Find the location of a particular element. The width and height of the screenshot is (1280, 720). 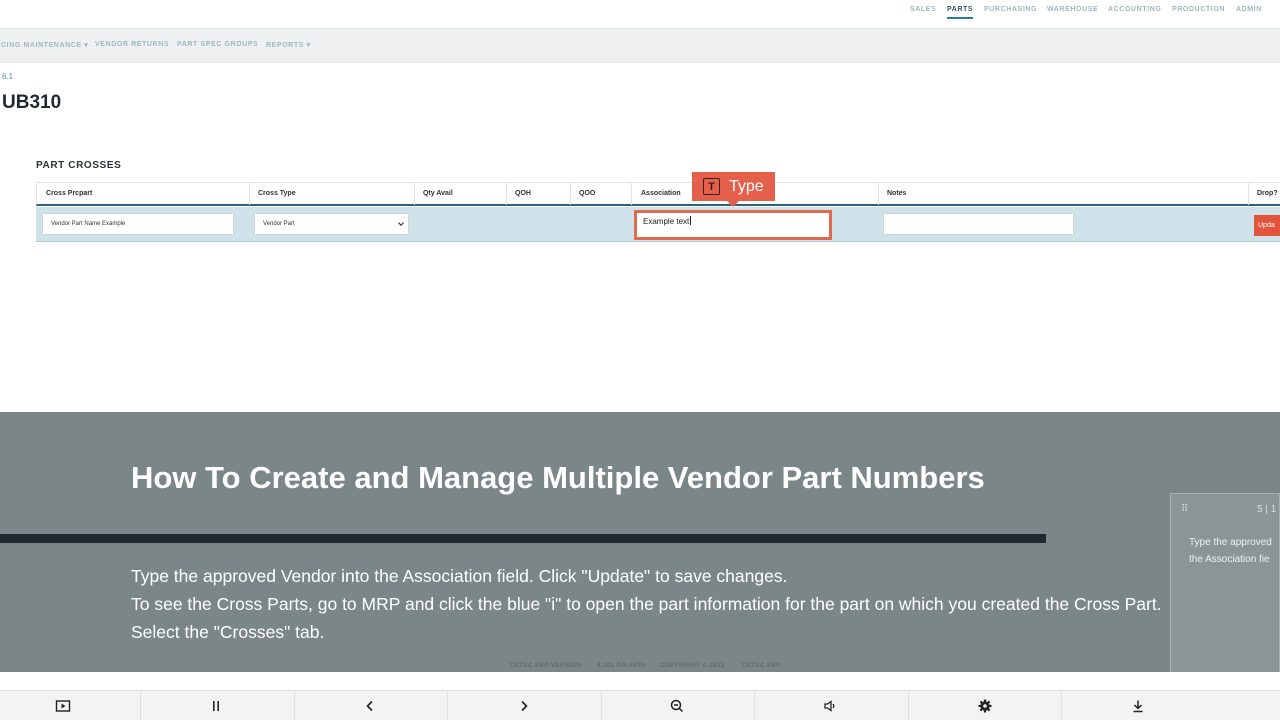

chevron-down-icon is located at coordinates (401, 224).